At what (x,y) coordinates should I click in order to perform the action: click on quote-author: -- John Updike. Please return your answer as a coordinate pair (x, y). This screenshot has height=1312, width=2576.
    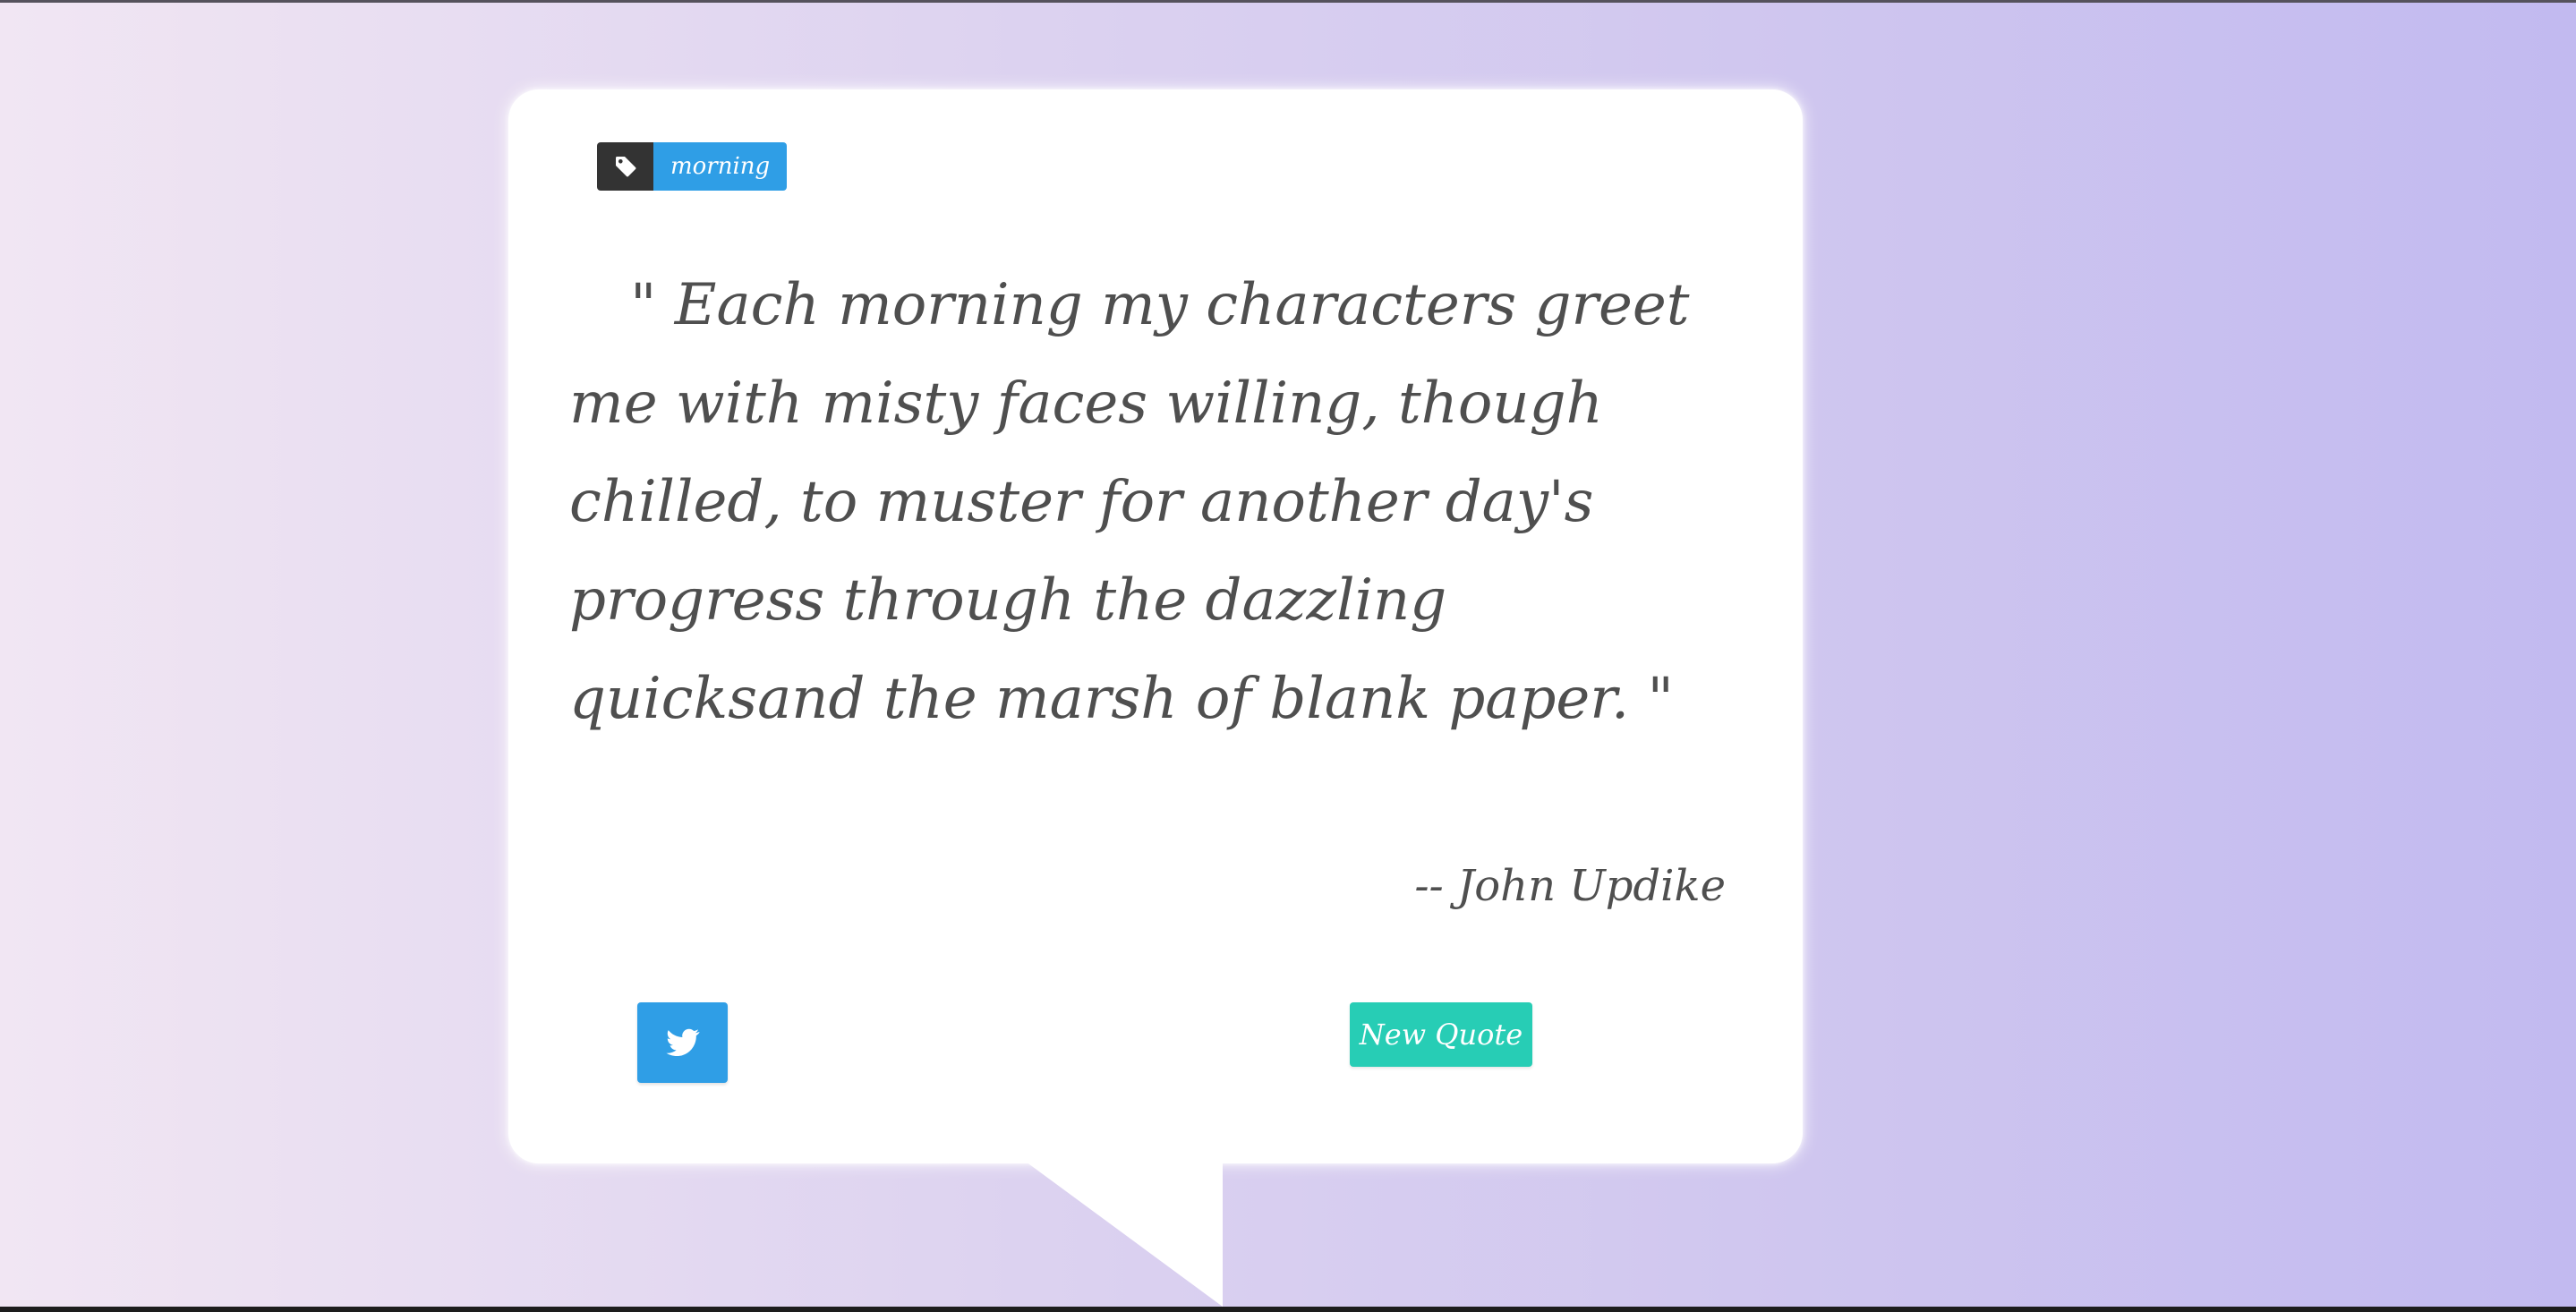
    Looking at the image, I should click on (1570, 886).